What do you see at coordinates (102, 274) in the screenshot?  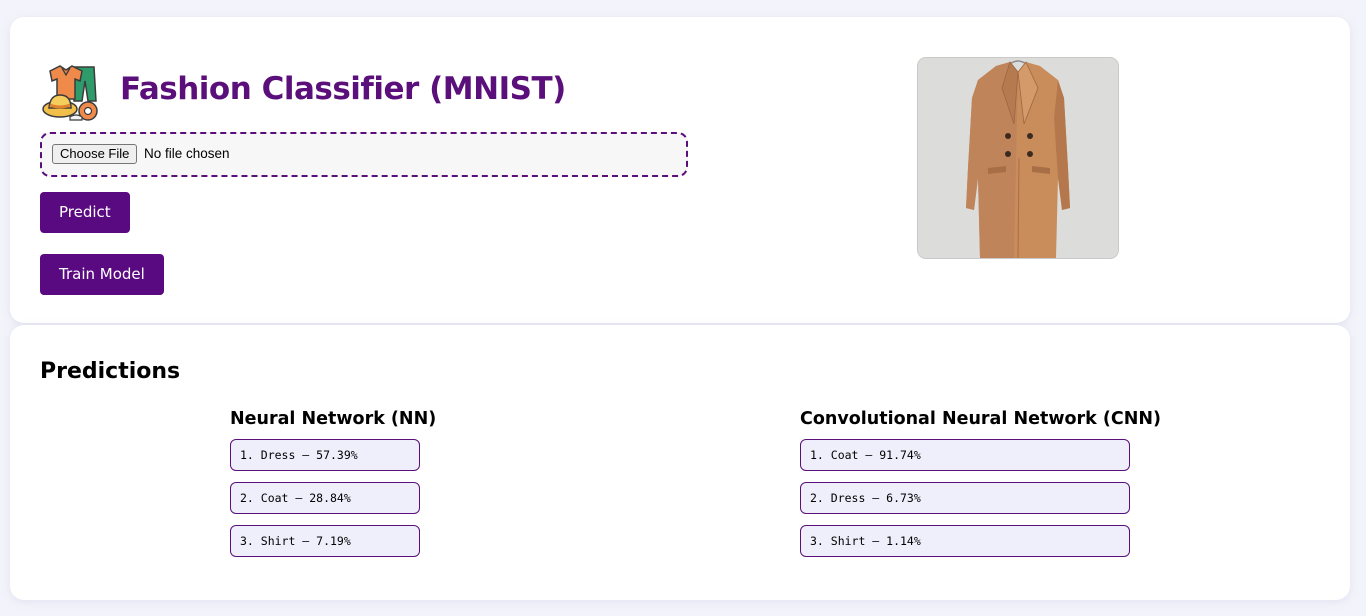 I see `train-model-button: Train Model` at bounding box center [102, 274].